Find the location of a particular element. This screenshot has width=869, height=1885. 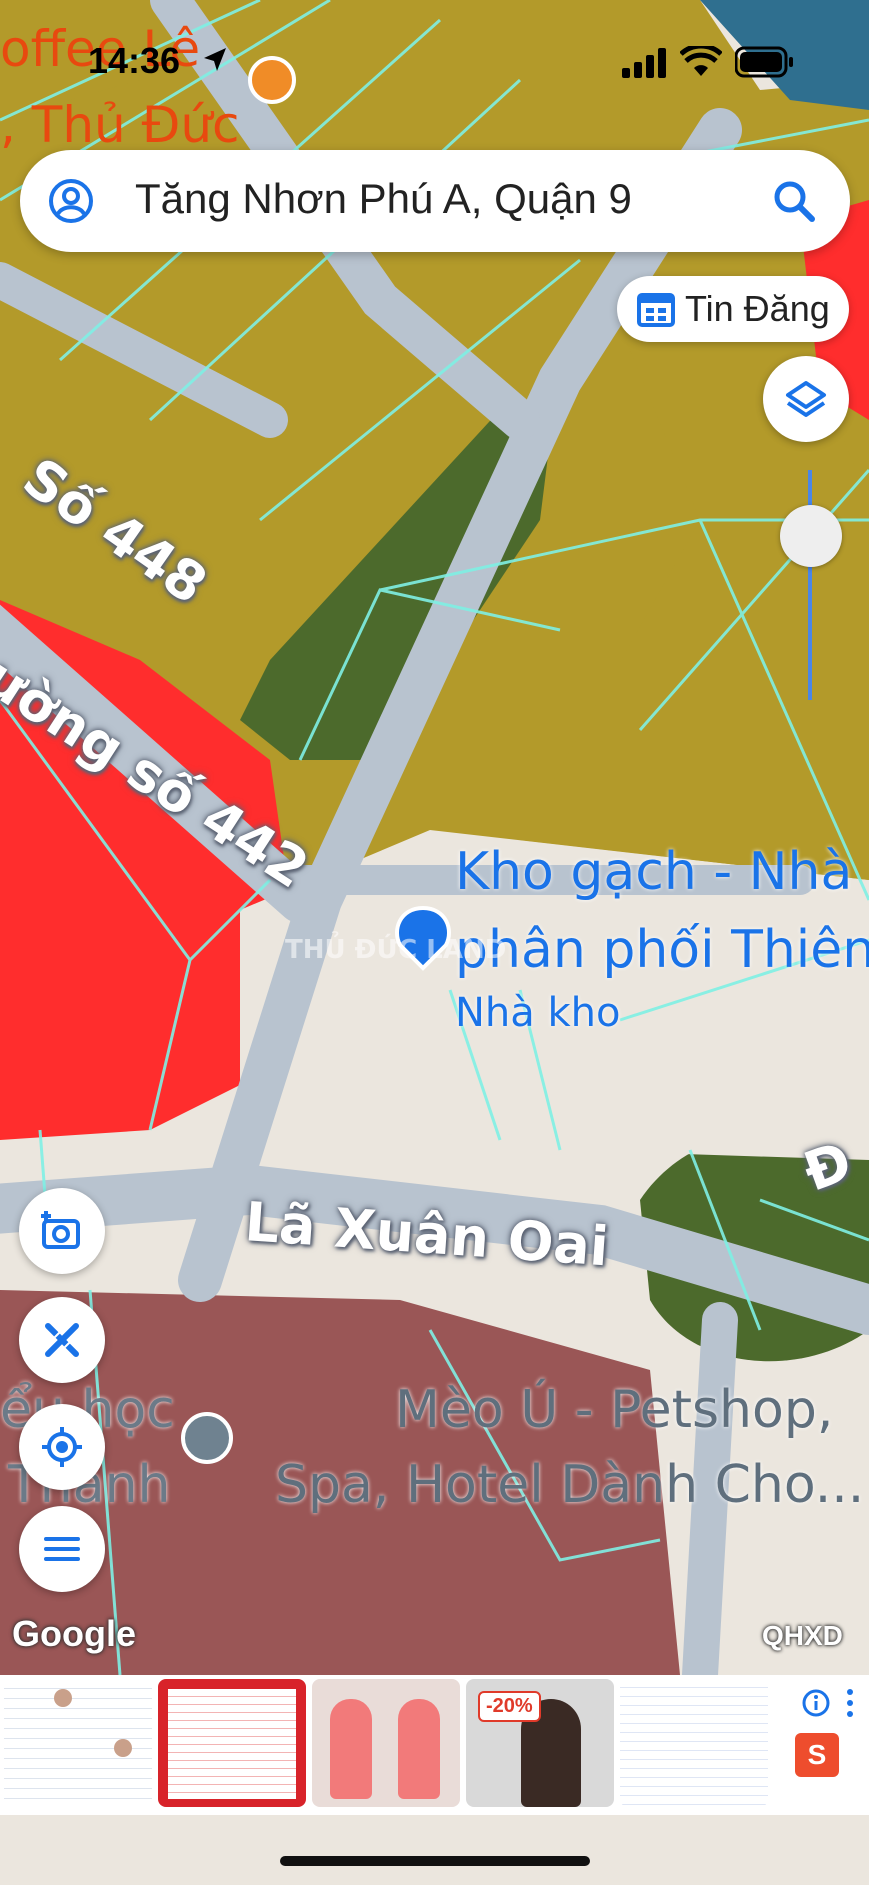

my-location-button is located at coordinates (62, 1447).